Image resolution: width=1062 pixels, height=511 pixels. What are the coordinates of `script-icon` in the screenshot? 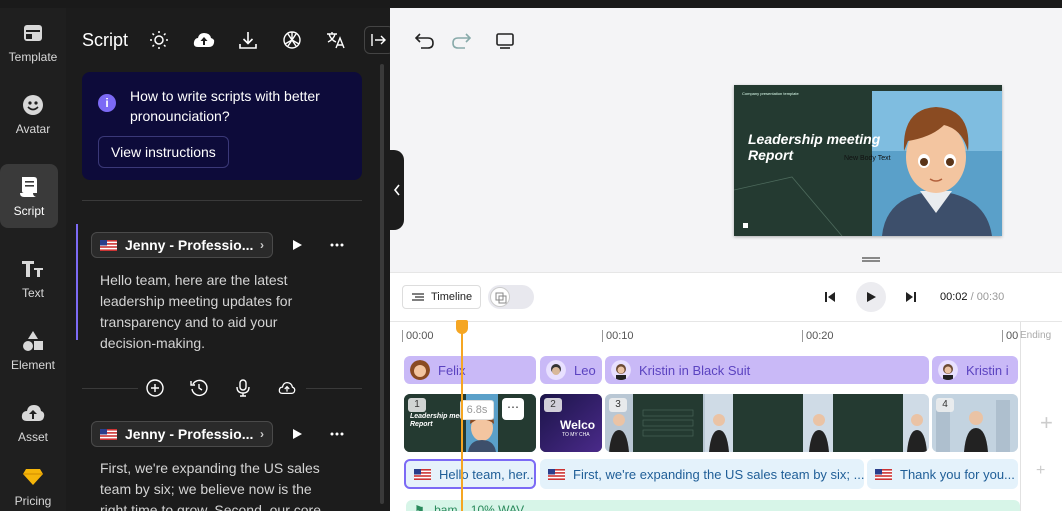 It's located at (29, 187).